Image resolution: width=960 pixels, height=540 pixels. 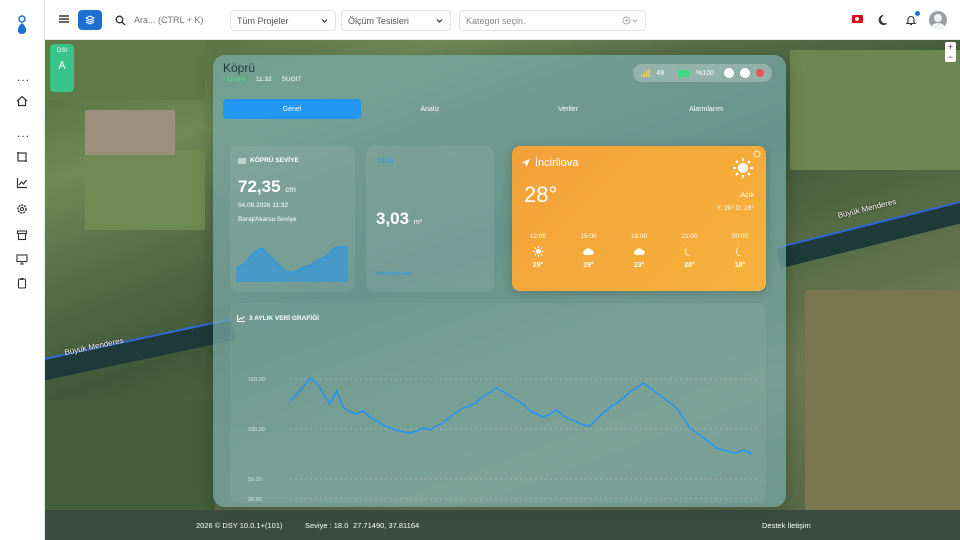 What do you see at coordinates (62, 65) in the screenshot?
I see `signal-tower-icon` at bounding box center [62, 65].